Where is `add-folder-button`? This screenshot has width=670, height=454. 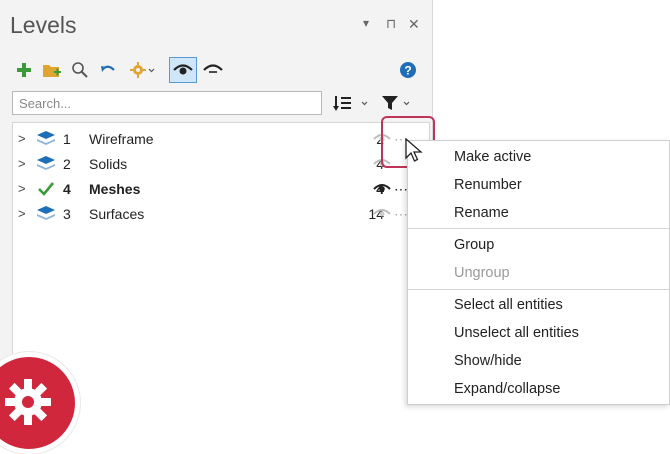 add-folder-button is located at coordinates (52, 70).